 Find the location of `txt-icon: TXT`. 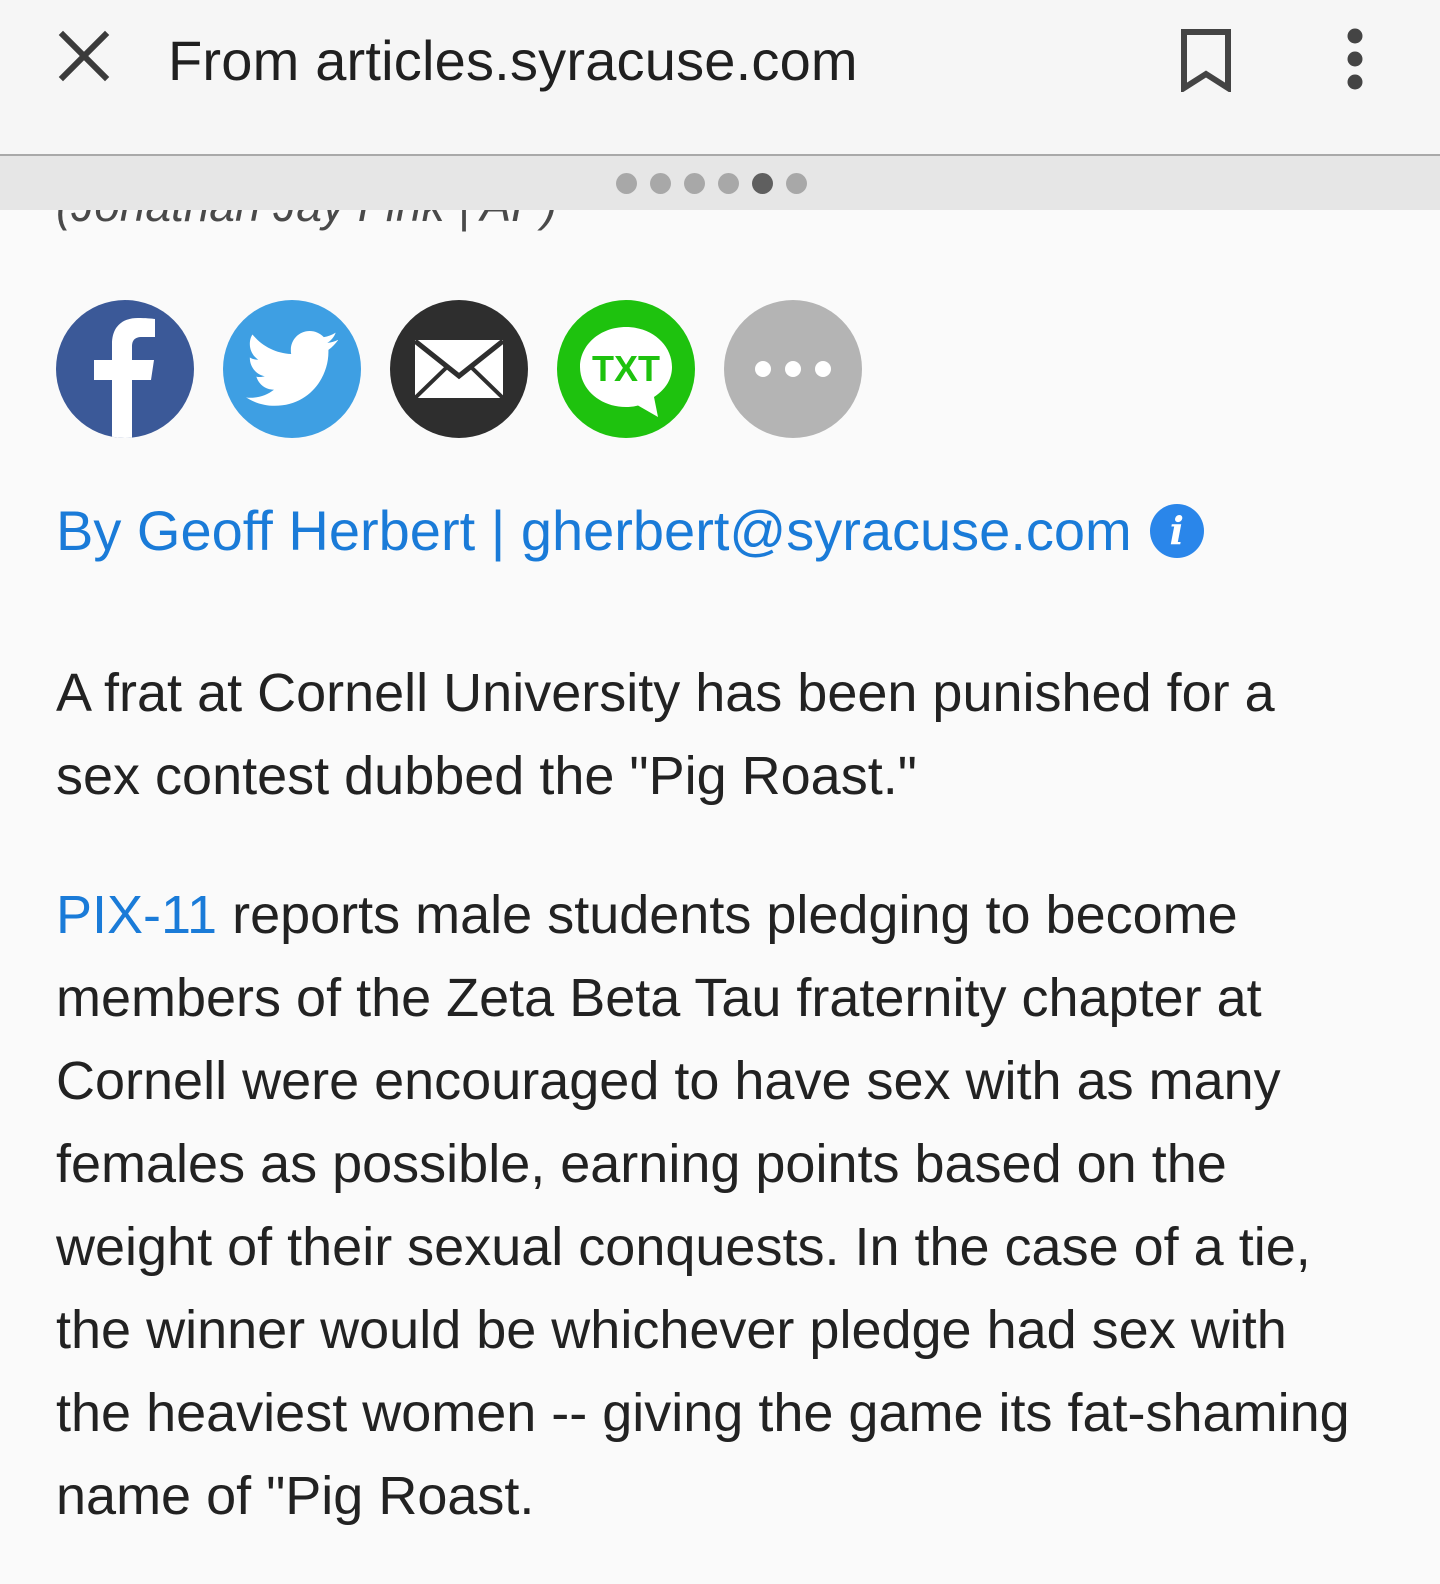

txt-icon: TXT is located at coordinates (626, 372).